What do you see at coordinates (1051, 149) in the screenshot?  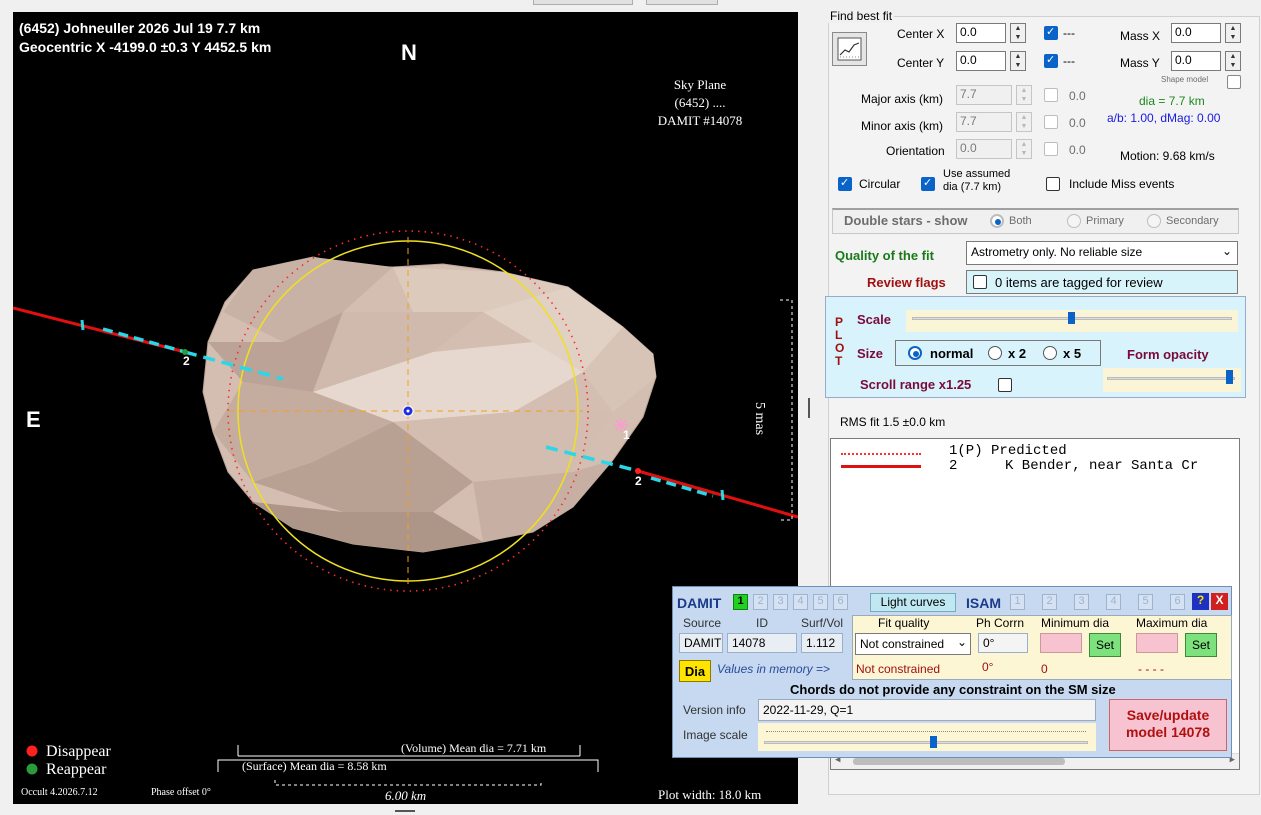 I see `orientation-checkbox` at bounding box center [1051, 149].